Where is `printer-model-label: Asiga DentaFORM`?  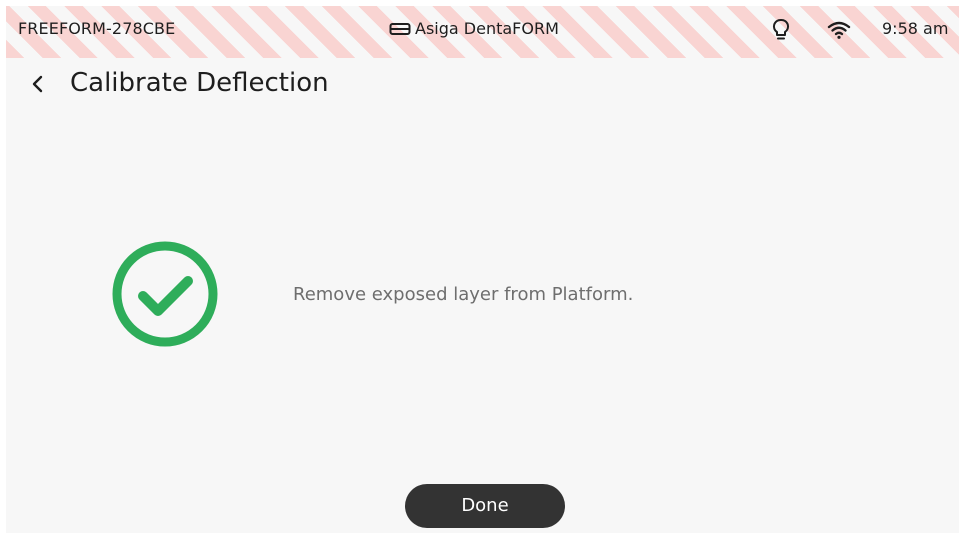 printer-model-label: Asiga DentaFORM is located at coordinates (487, 28).